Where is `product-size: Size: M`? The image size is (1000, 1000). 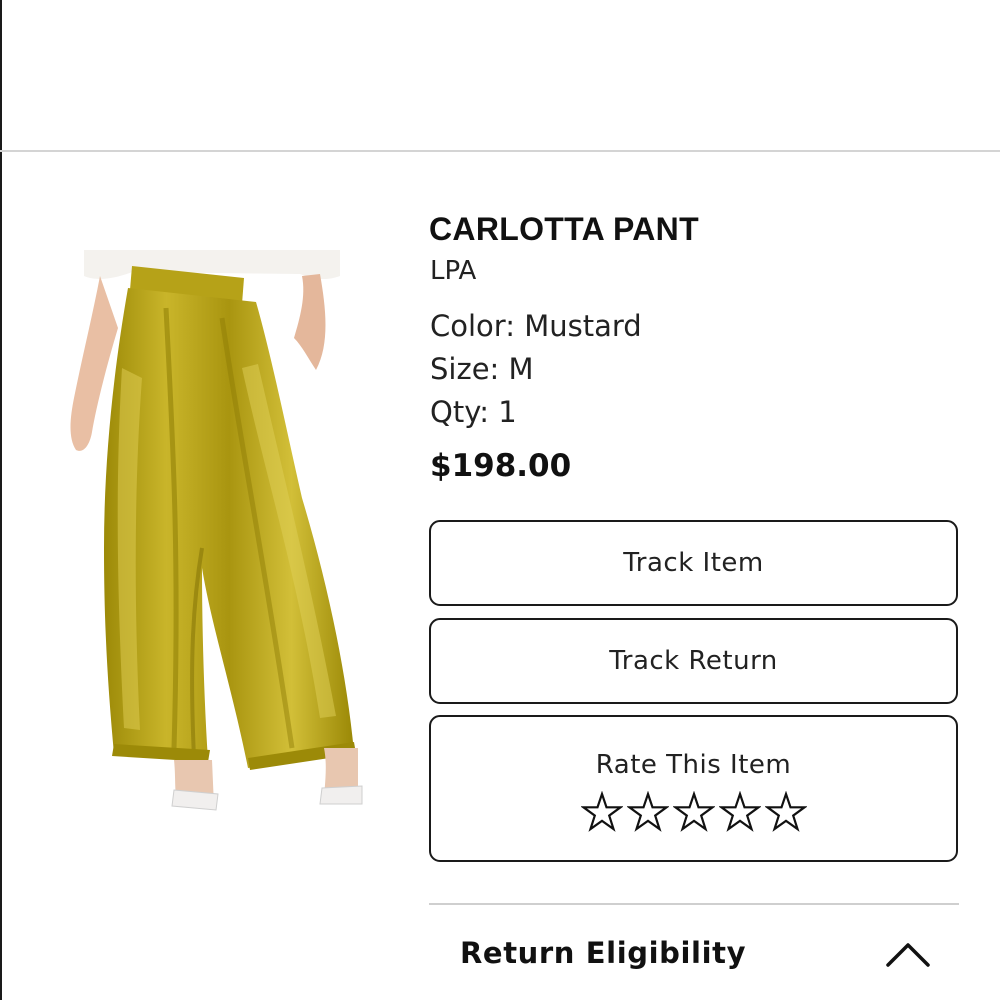 product-size: Size: M is located at coordinates (482, 369).